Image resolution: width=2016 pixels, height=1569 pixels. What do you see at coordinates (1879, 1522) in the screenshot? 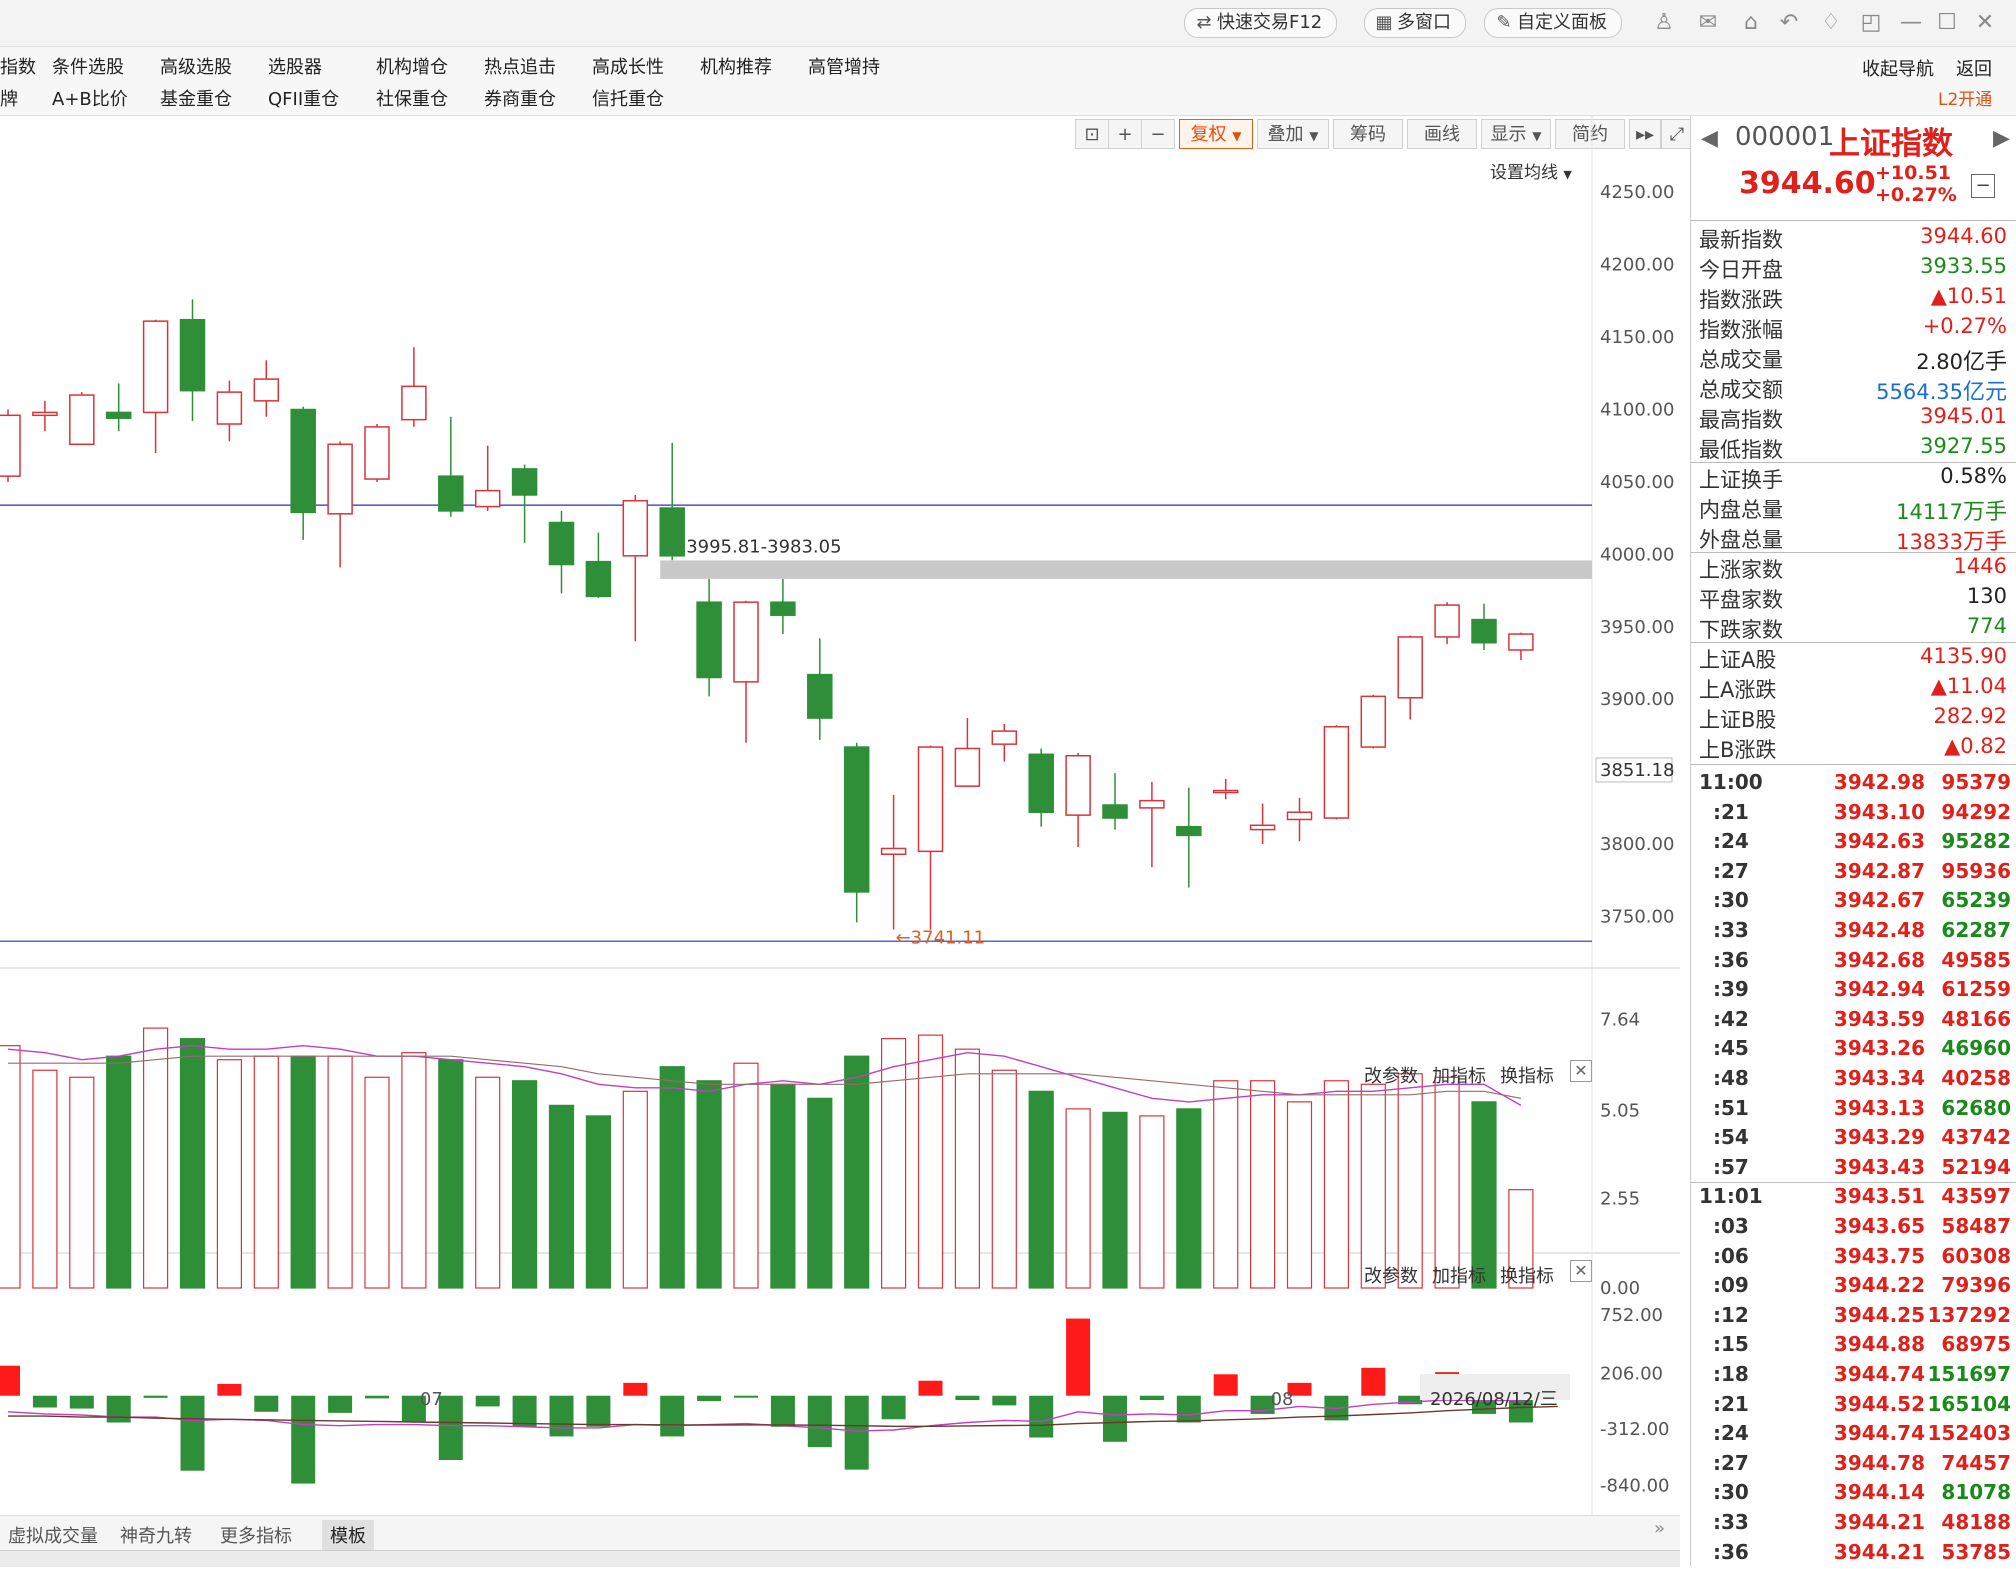
I see `tick-price: 3944.21` at bounding box center [1879, 1522].